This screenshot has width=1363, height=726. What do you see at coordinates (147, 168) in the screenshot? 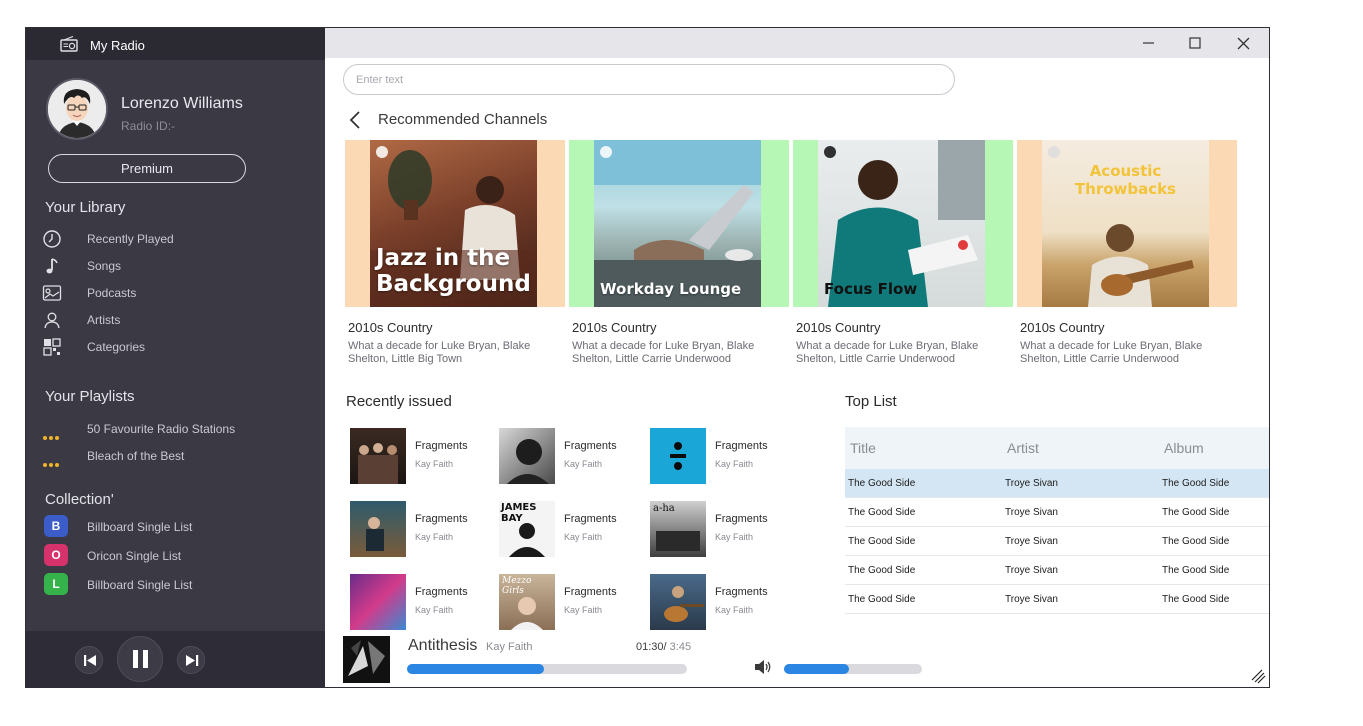
I see `premium-button: Premium` at bounding box center [147, 168].